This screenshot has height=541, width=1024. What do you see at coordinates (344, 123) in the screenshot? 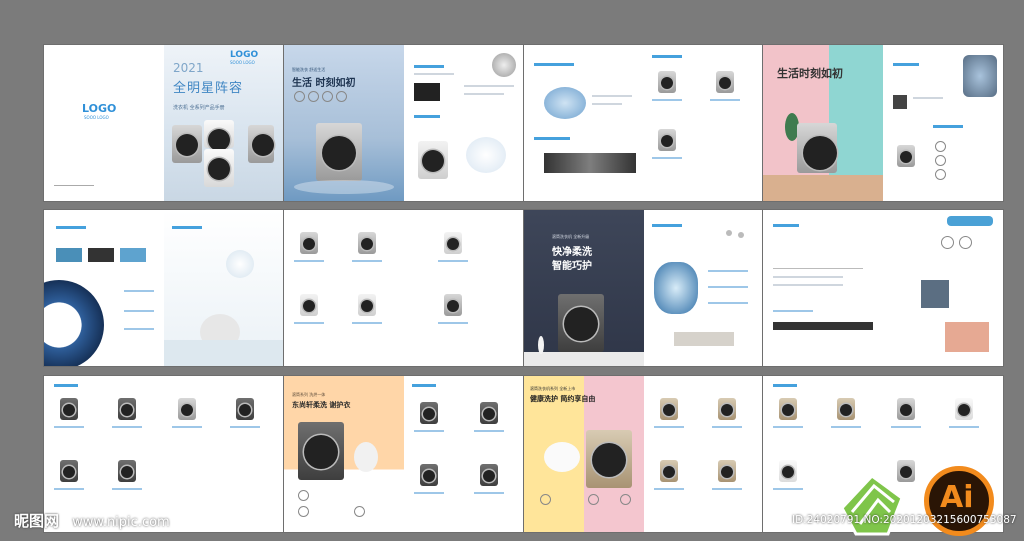
I see `spread-2-left: 智能洗衣 舒适生活 生活 时刻如初` at bounding box center [344, 123].